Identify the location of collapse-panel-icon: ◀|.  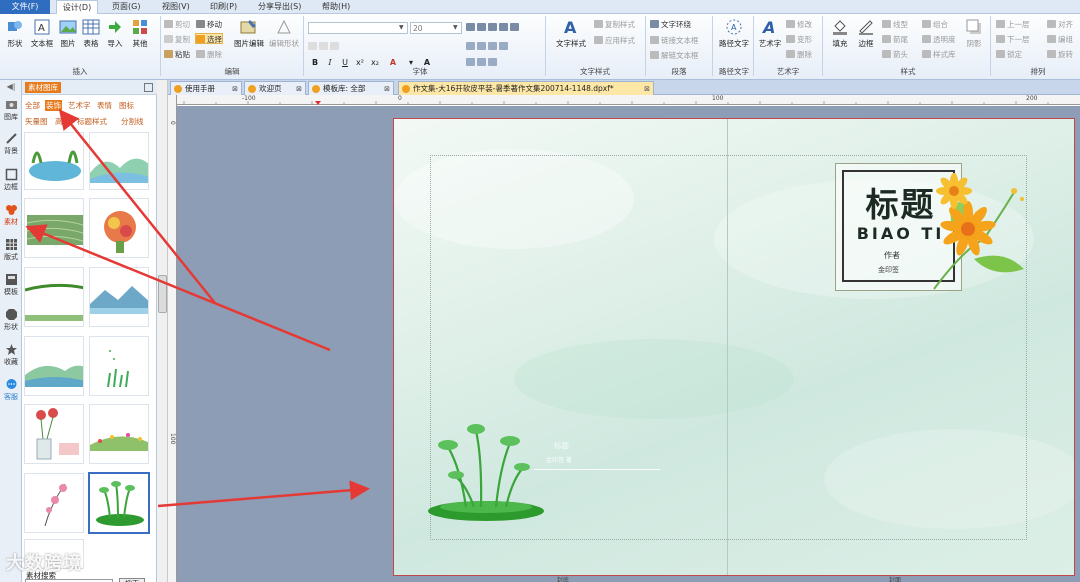
(11, 87).